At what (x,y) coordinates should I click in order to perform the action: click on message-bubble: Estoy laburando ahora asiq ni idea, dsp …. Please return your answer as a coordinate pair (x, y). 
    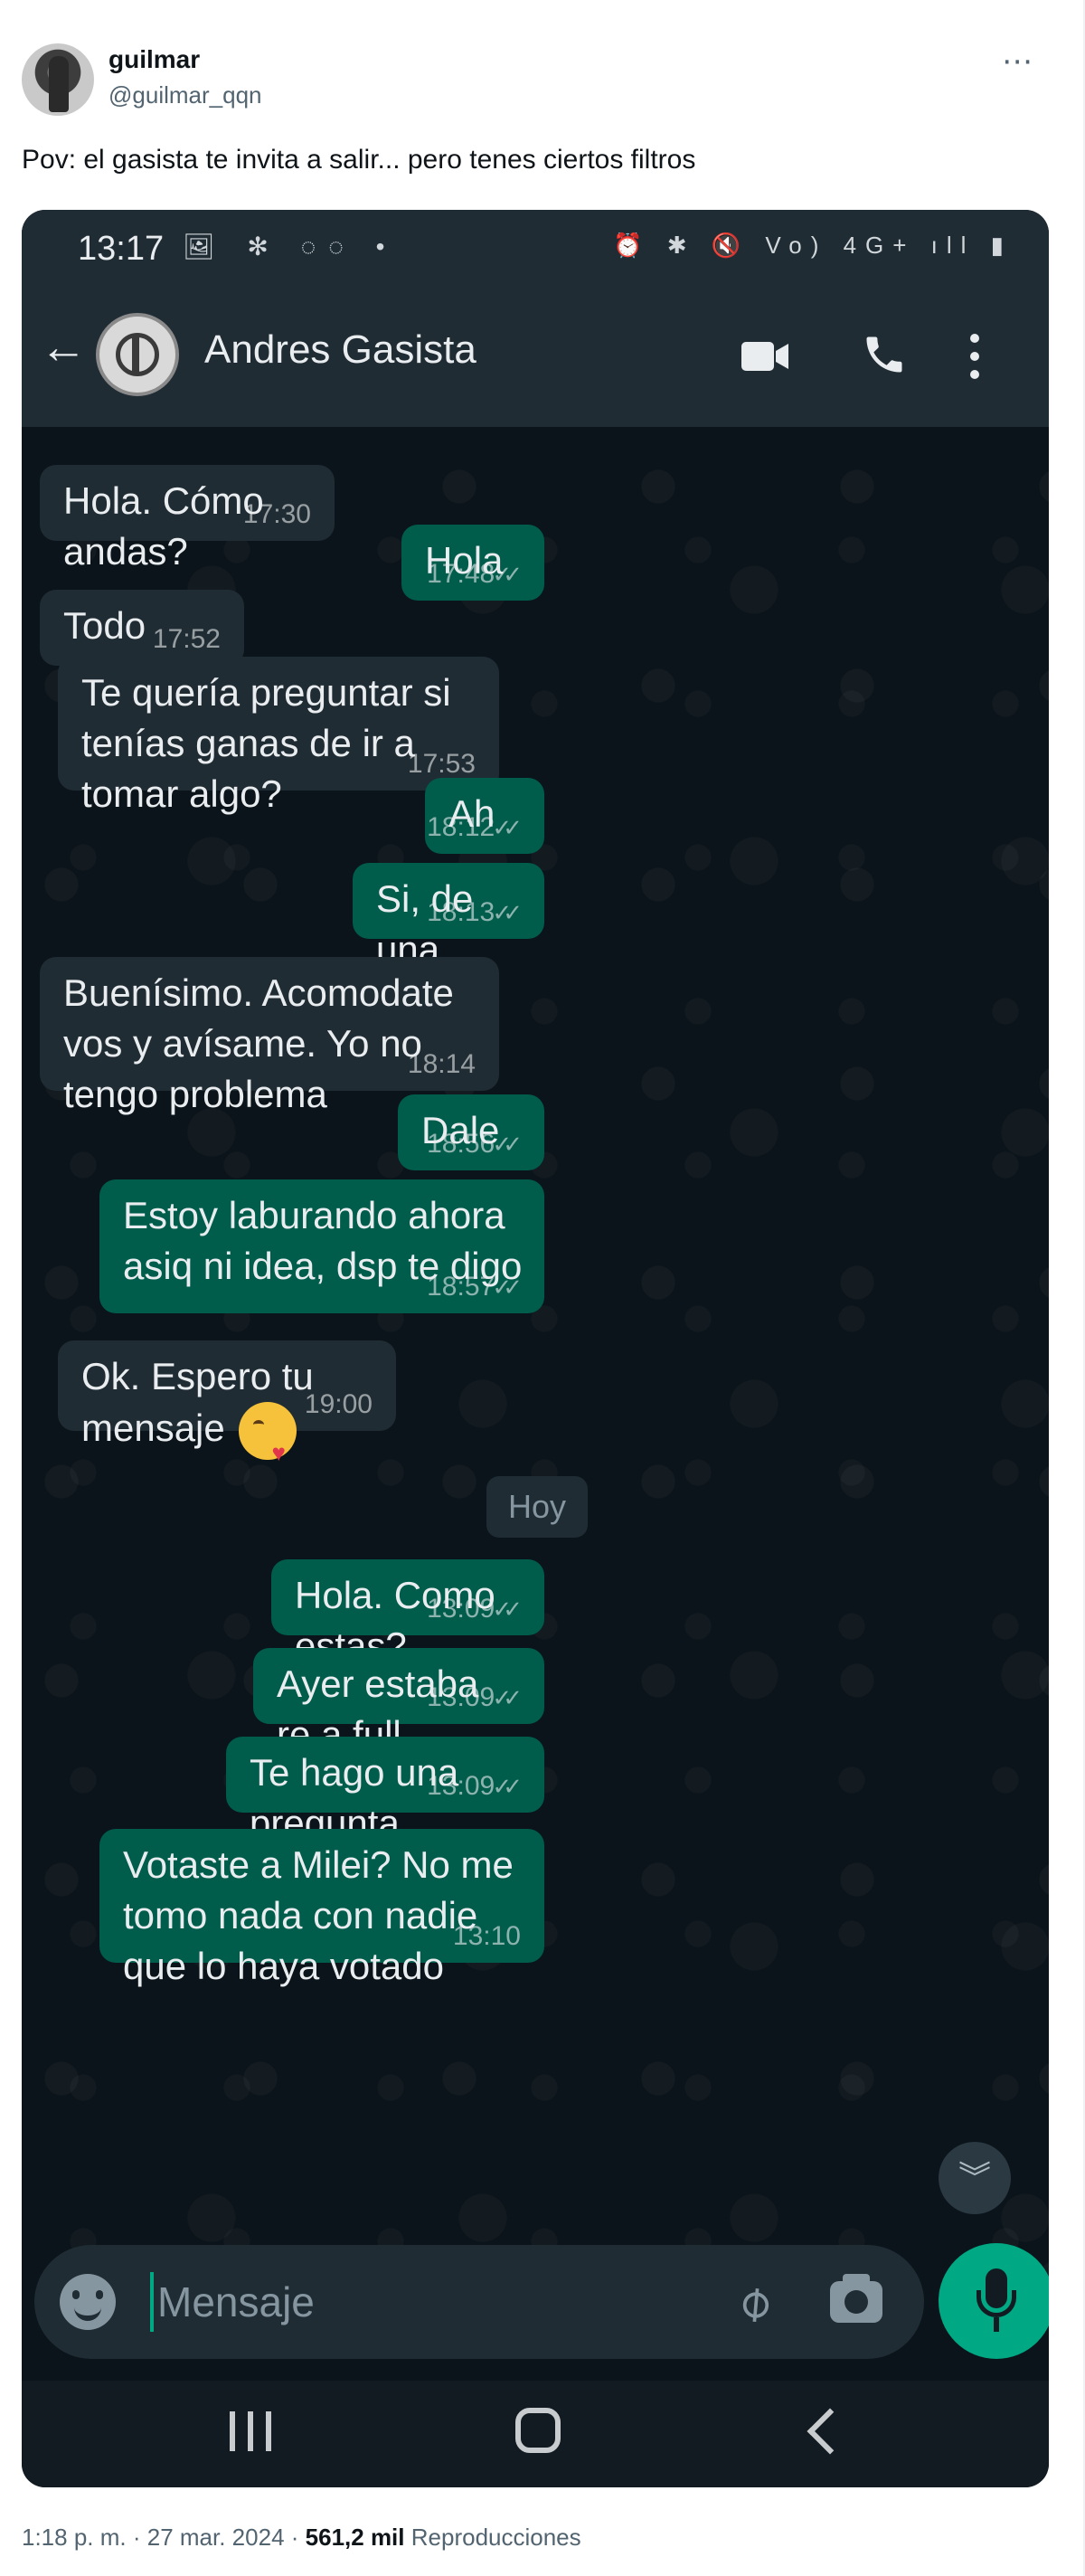
    Looking at the image, I should click on (321, 1246).